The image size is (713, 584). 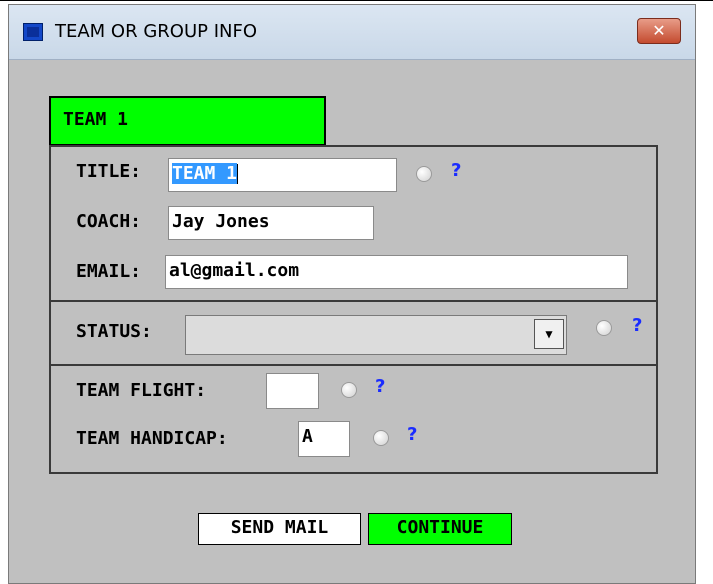 What do you see at coordinates (349, 390) in the screenshot?
I see `team-flight-radio` at bounding box center [349, 390].